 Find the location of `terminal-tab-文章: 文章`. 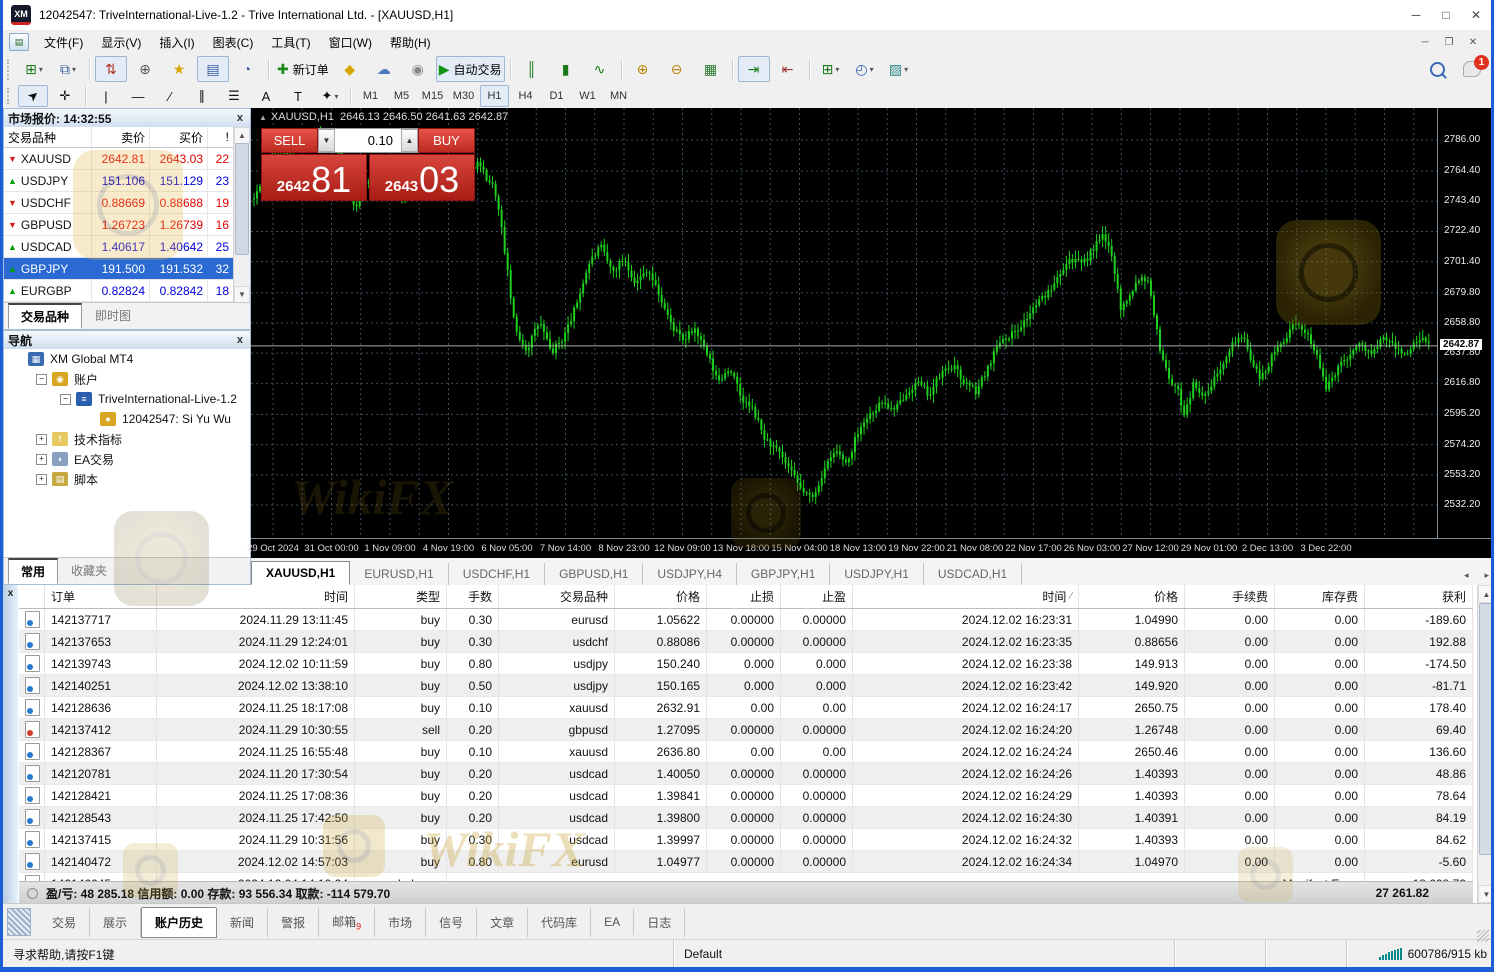

terminal-tab-文章: 文章 is located at coordinates (503, 922).